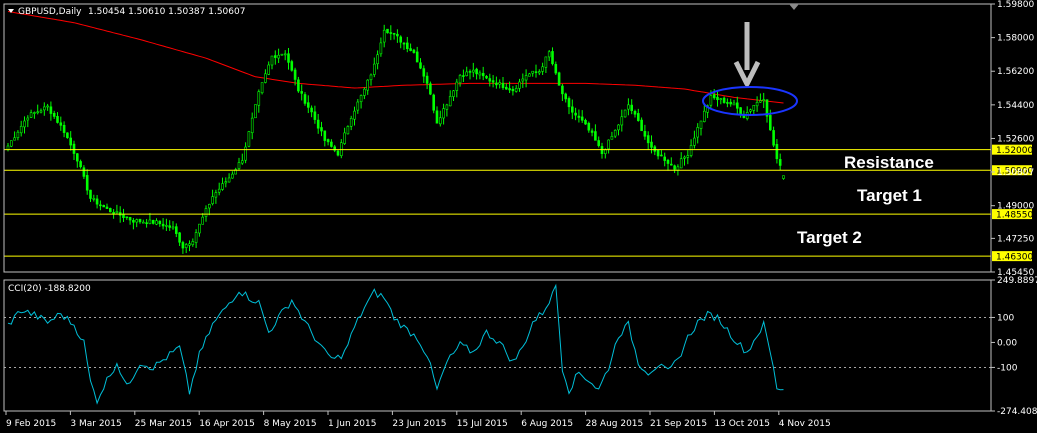  Describe the element at coordinates (678, 424) in the screenshot. I see `x-tick-label: 21 Sep 2015` at that location.